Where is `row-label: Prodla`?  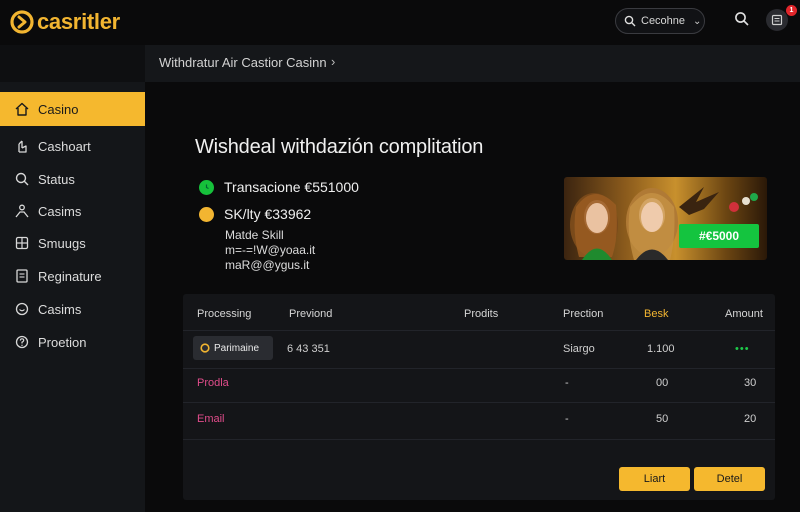
row-label: Prodla is located at coordinates (213, 383).